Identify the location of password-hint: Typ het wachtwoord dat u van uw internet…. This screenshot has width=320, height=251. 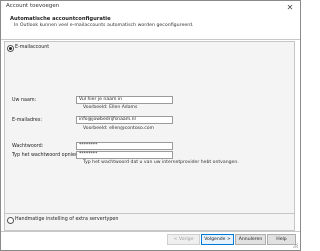
(161, 162).